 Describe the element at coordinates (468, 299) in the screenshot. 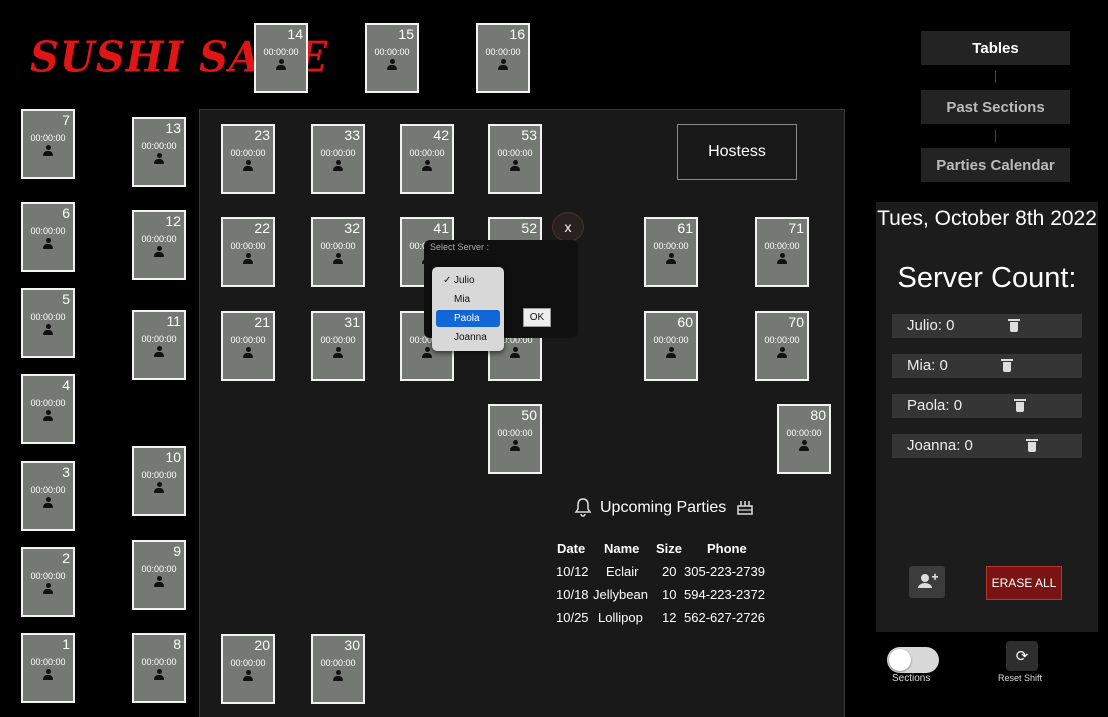

I see `server-option-mia: Mia` at that location.